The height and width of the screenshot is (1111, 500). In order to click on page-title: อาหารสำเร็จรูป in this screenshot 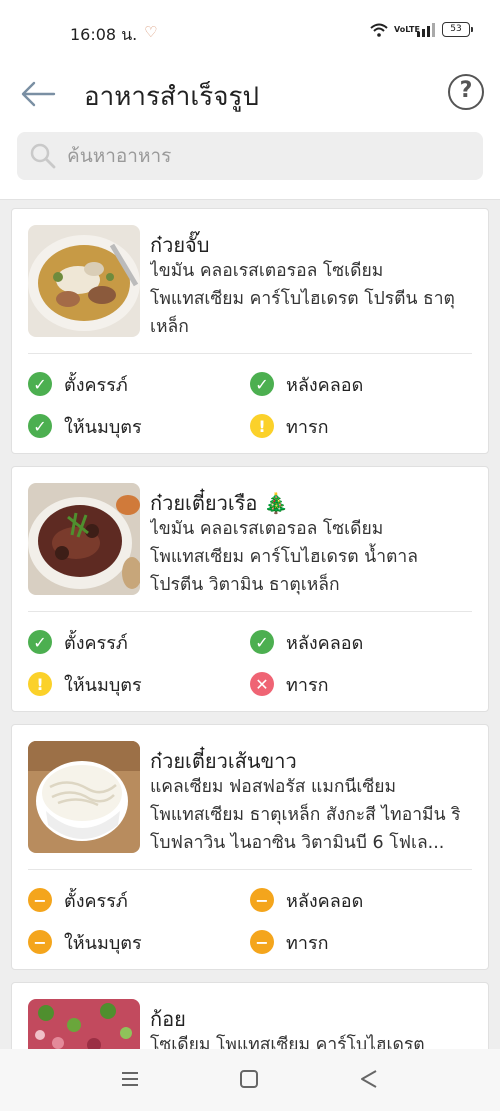, I will do `click(171, 97)`.